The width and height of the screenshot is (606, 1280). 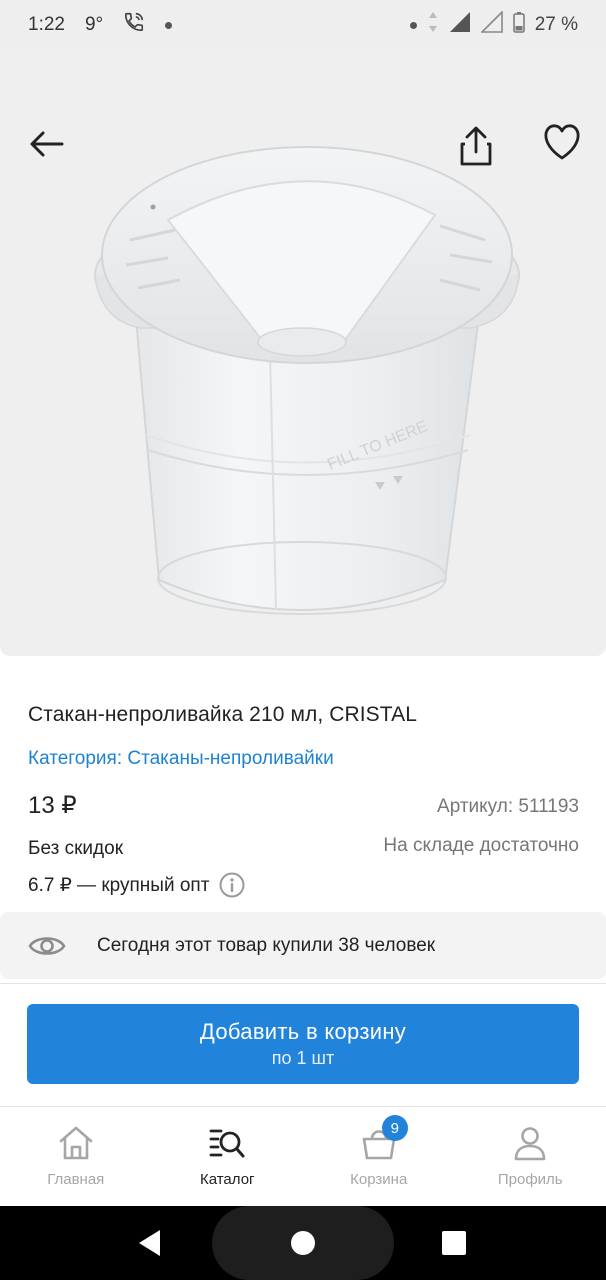 I want to click on product-article: Артикул: 511193, so click(x=508, y=806).